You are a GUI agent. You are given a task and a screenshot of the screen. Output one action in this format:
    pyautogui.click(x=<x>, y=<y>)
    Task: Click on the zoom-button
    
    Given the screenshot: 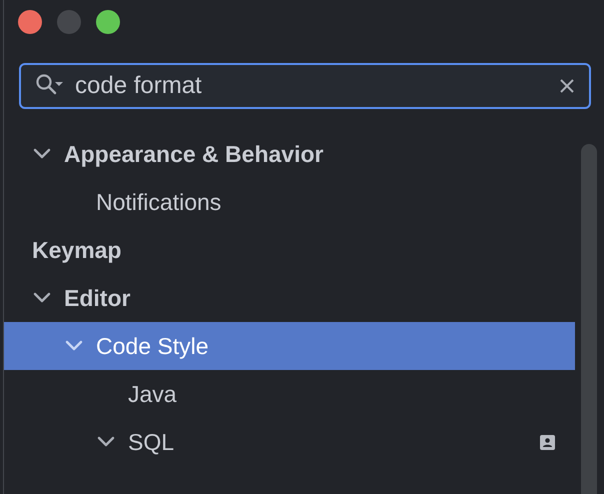 What is the action you would take?
    pyautogui.click(x=108, y=22)
    